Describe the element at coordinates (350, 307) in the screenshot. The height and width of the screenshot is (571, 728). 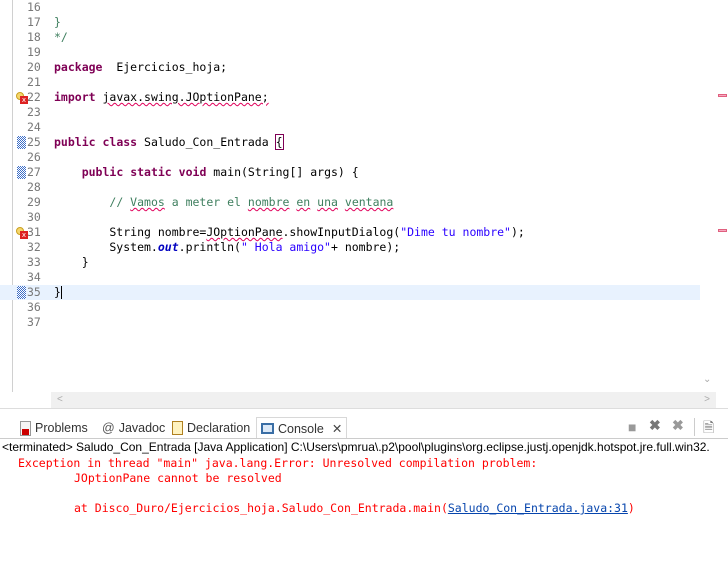
I see `code-line: 36` at that location.